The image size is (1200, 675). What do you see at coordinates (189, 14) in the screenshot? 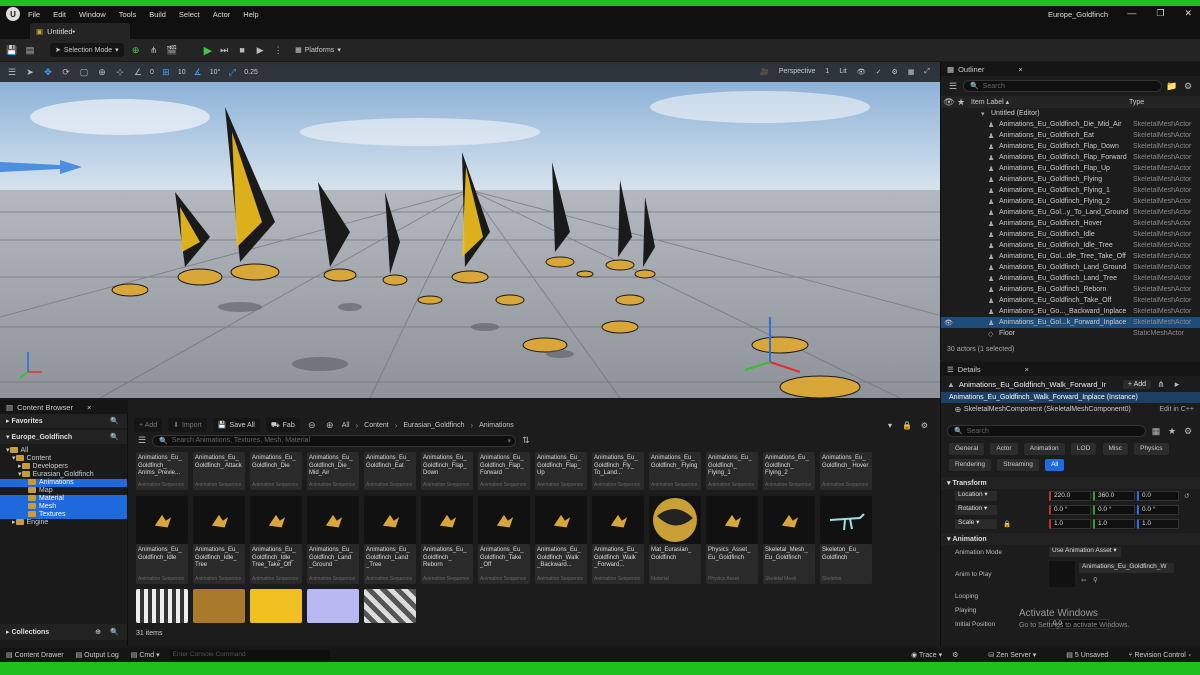
I see `menu-select: Select` at bounding box center [189, 14].